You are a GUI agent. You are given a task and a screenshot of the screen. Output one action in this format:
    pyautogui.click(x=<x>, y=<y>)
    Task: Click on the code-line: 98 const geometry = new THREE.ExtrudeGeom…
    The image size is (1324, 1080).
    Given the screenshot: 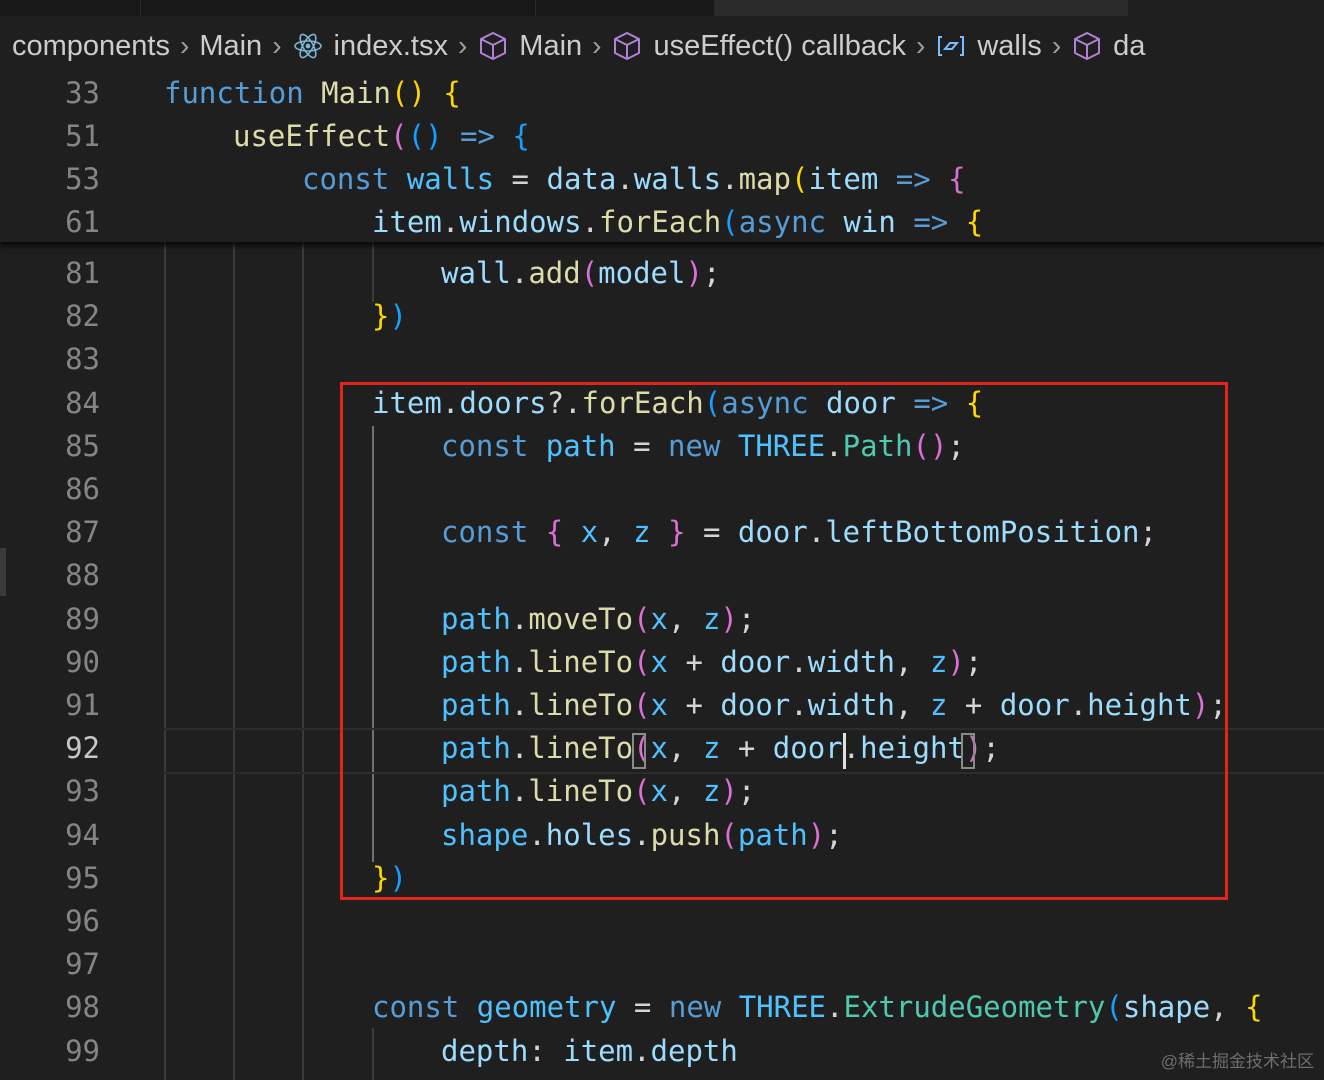 What is the action you would take?
    pyautogui.click(x=662, y=1007)
    